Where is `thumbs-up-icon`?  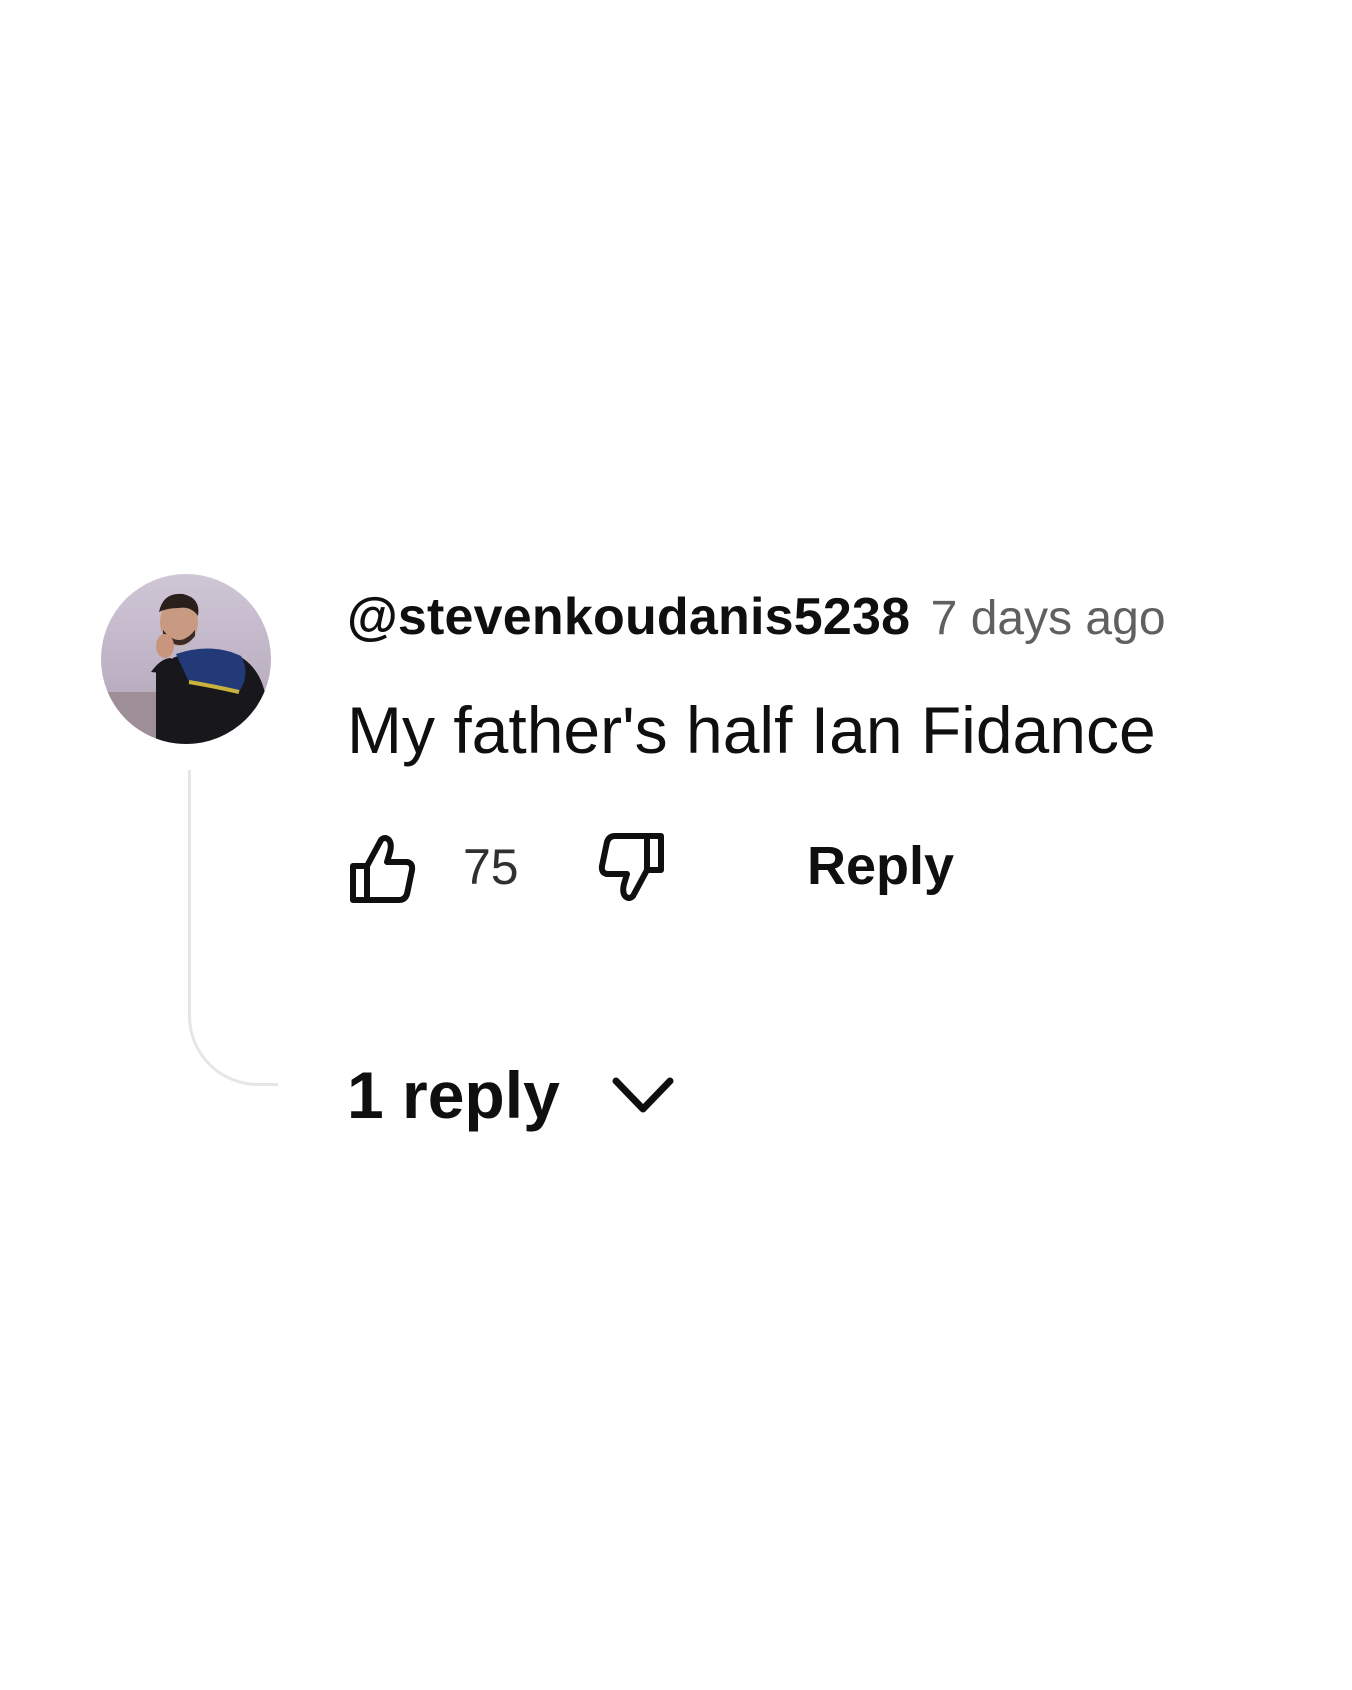
thumbs-up-icon is located at coordinates (383, 869).